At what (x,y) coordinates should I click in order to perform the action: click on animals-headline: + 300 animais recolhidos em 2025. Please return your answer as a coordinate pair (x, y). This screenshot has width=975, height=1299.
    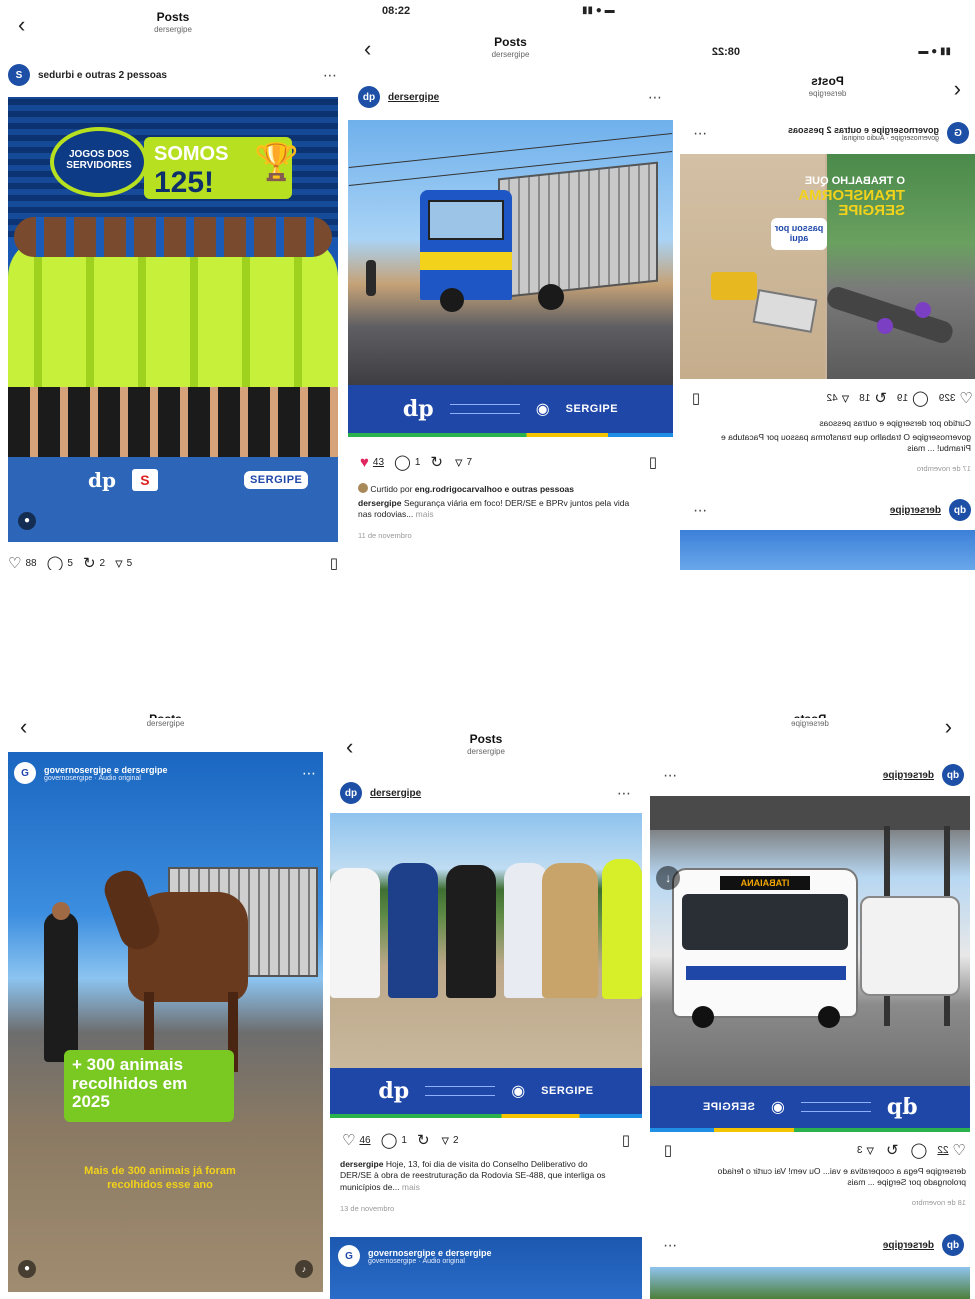
    Looking at the image, I should click on (149, 1086).